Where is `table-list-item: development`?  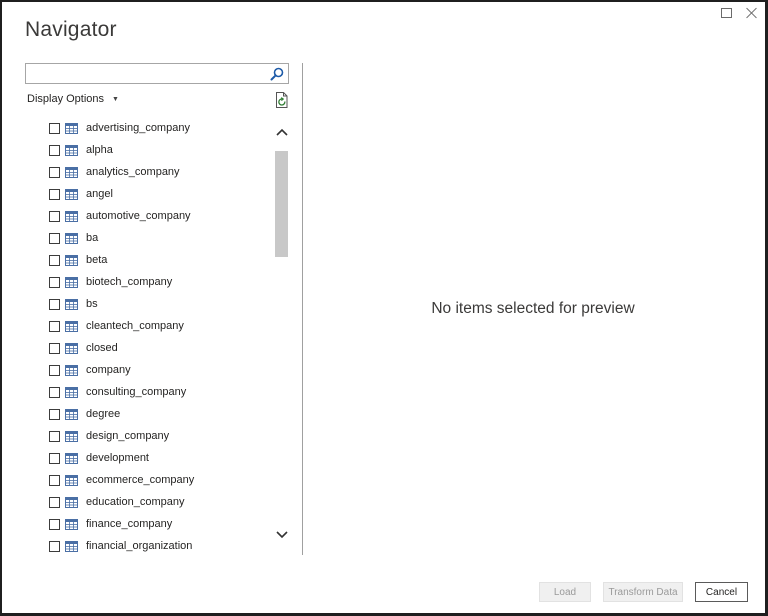 table-list-item: development is located at coordinates (158, 458).